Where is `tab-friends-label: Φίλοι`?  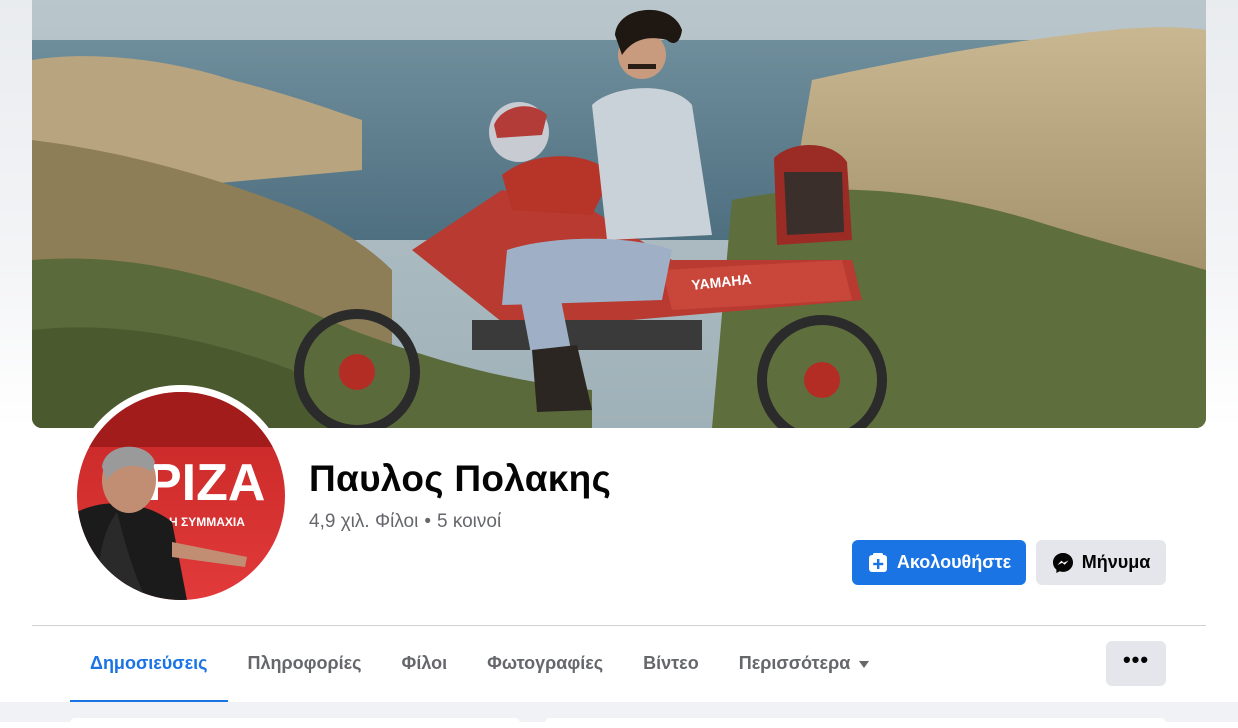
tab-friends-label: Φίλοι is located at coordinates (424, 662).